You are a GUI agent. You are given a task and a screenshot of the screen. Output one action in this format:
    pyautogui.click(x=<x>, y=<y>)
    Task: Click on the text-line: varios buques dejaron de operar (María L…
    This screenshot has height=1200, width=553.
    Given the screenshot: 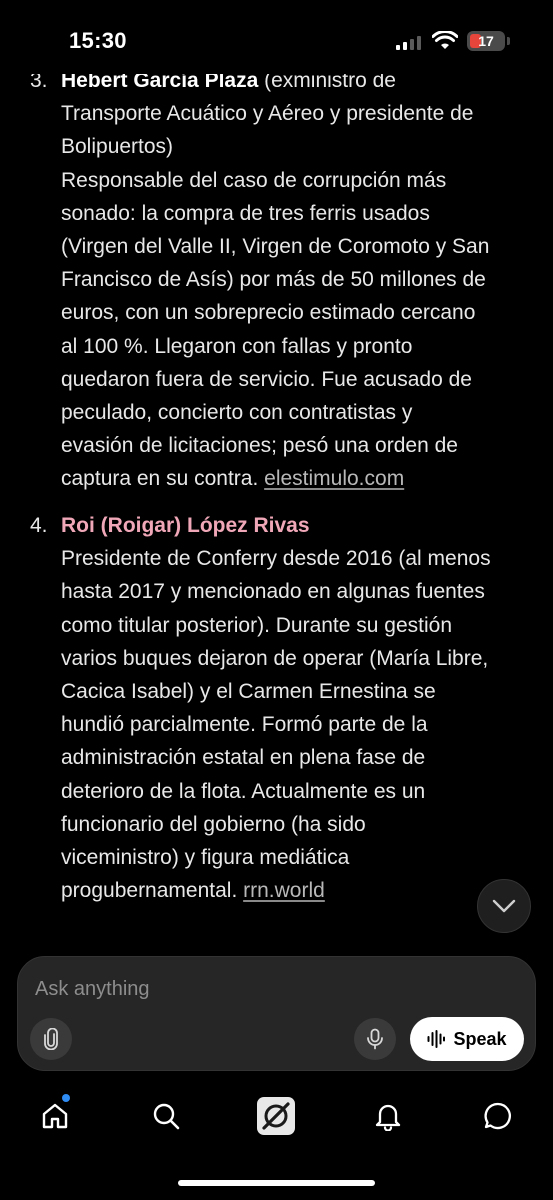 What is the action you would take?
    pyautogui.click(x=275, y=658)
    